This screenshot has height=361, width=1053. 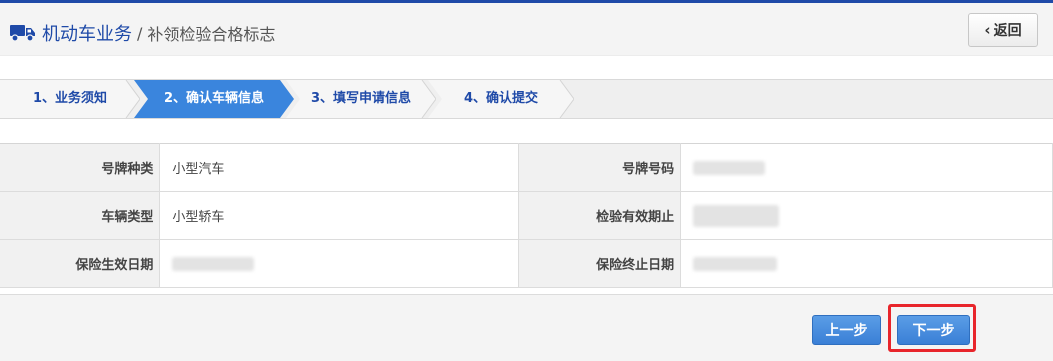 I want to click on breadcrumb-current: 补领检验合格标志, so click(x=211, y=34).